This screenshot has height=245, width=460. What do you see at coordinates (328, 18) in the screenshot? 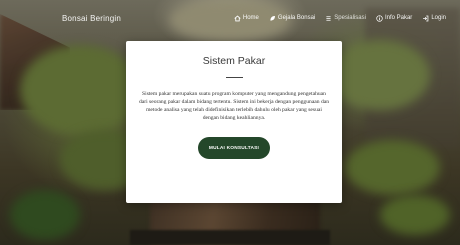
I see `list-icon` at bounding box center [328, 18].